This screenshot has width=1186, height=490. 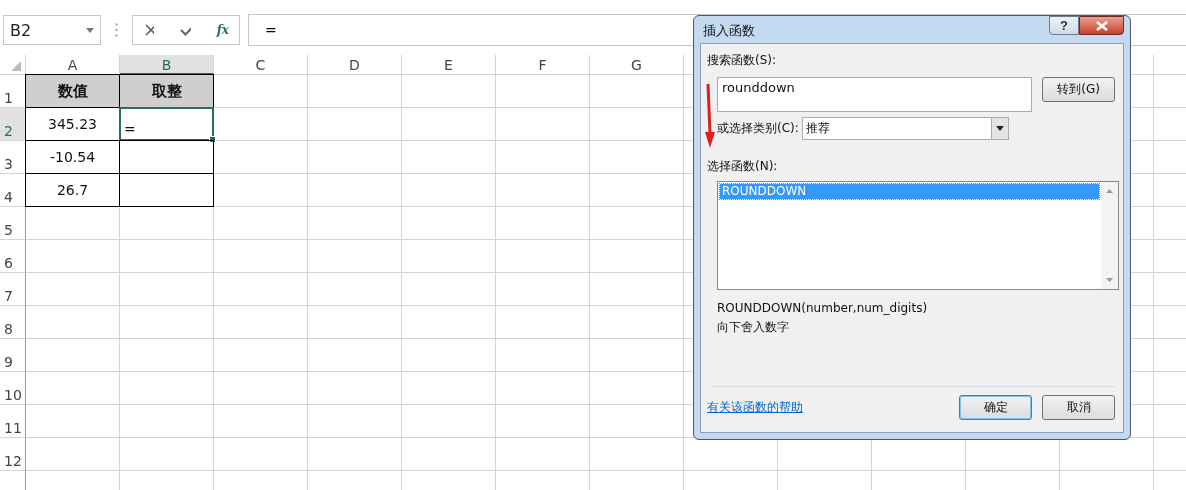 What do you see at coordinates (355, 65) in the screenshot?
I see `column-header: D` at bounding box center [355, 65].